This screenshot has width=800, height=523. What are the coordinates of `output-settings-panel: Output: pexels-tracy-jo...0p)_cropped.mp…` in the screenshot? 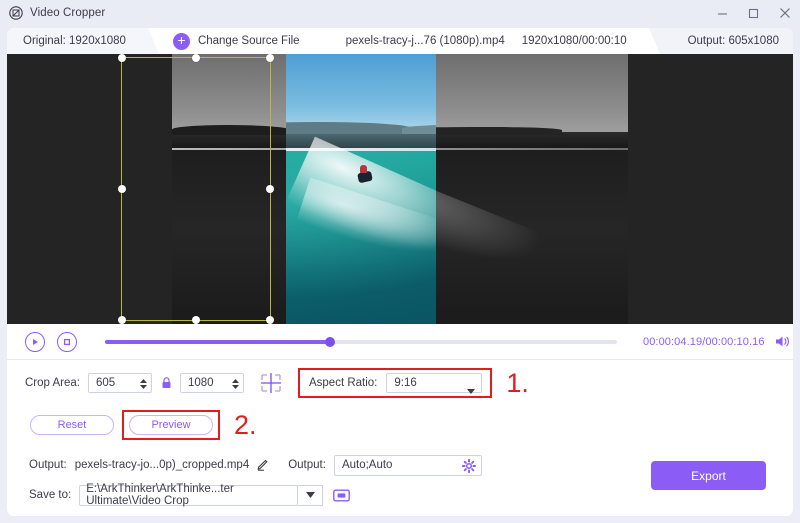 It's located at (400, 480).